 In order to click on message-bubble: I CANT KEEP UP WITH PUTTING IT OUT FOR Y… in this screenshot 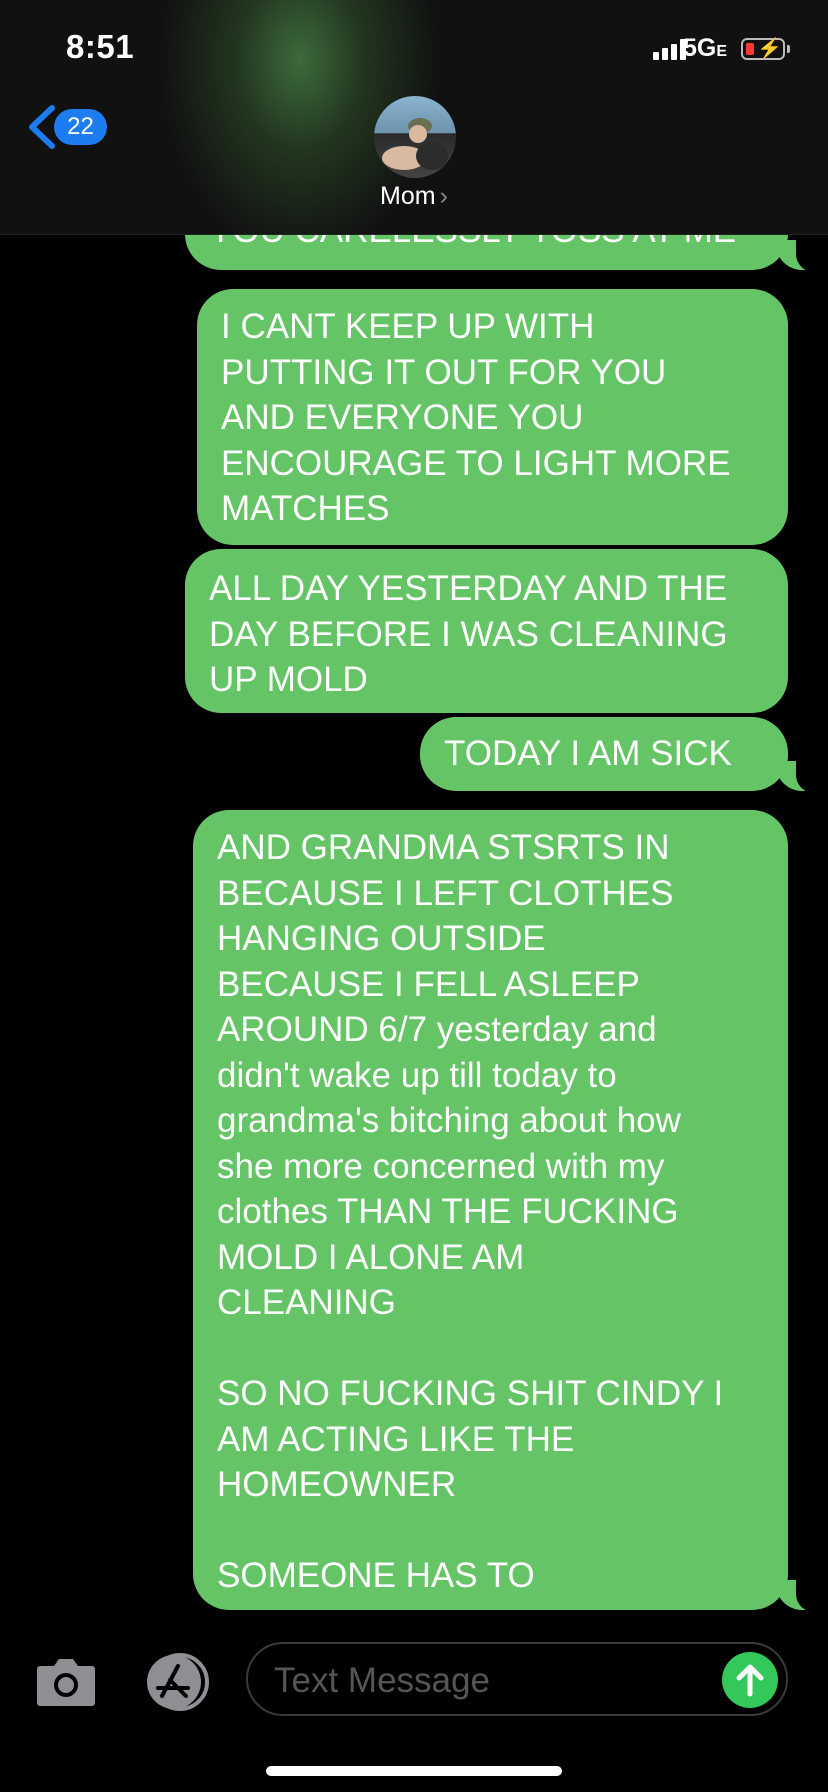, I will do `click(492, 417)`.